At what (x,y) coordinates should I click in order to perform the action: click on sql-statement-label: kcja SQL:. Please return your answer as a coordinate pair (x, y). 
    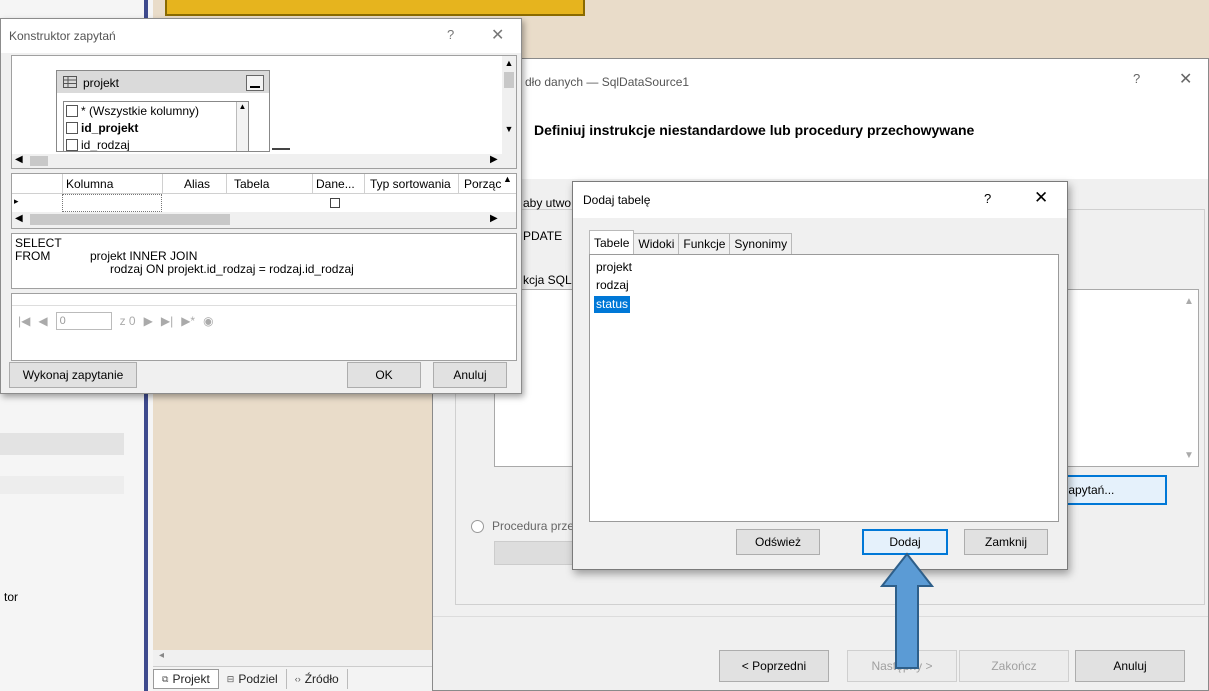
    Looking at the image, I should click on (549, 280).